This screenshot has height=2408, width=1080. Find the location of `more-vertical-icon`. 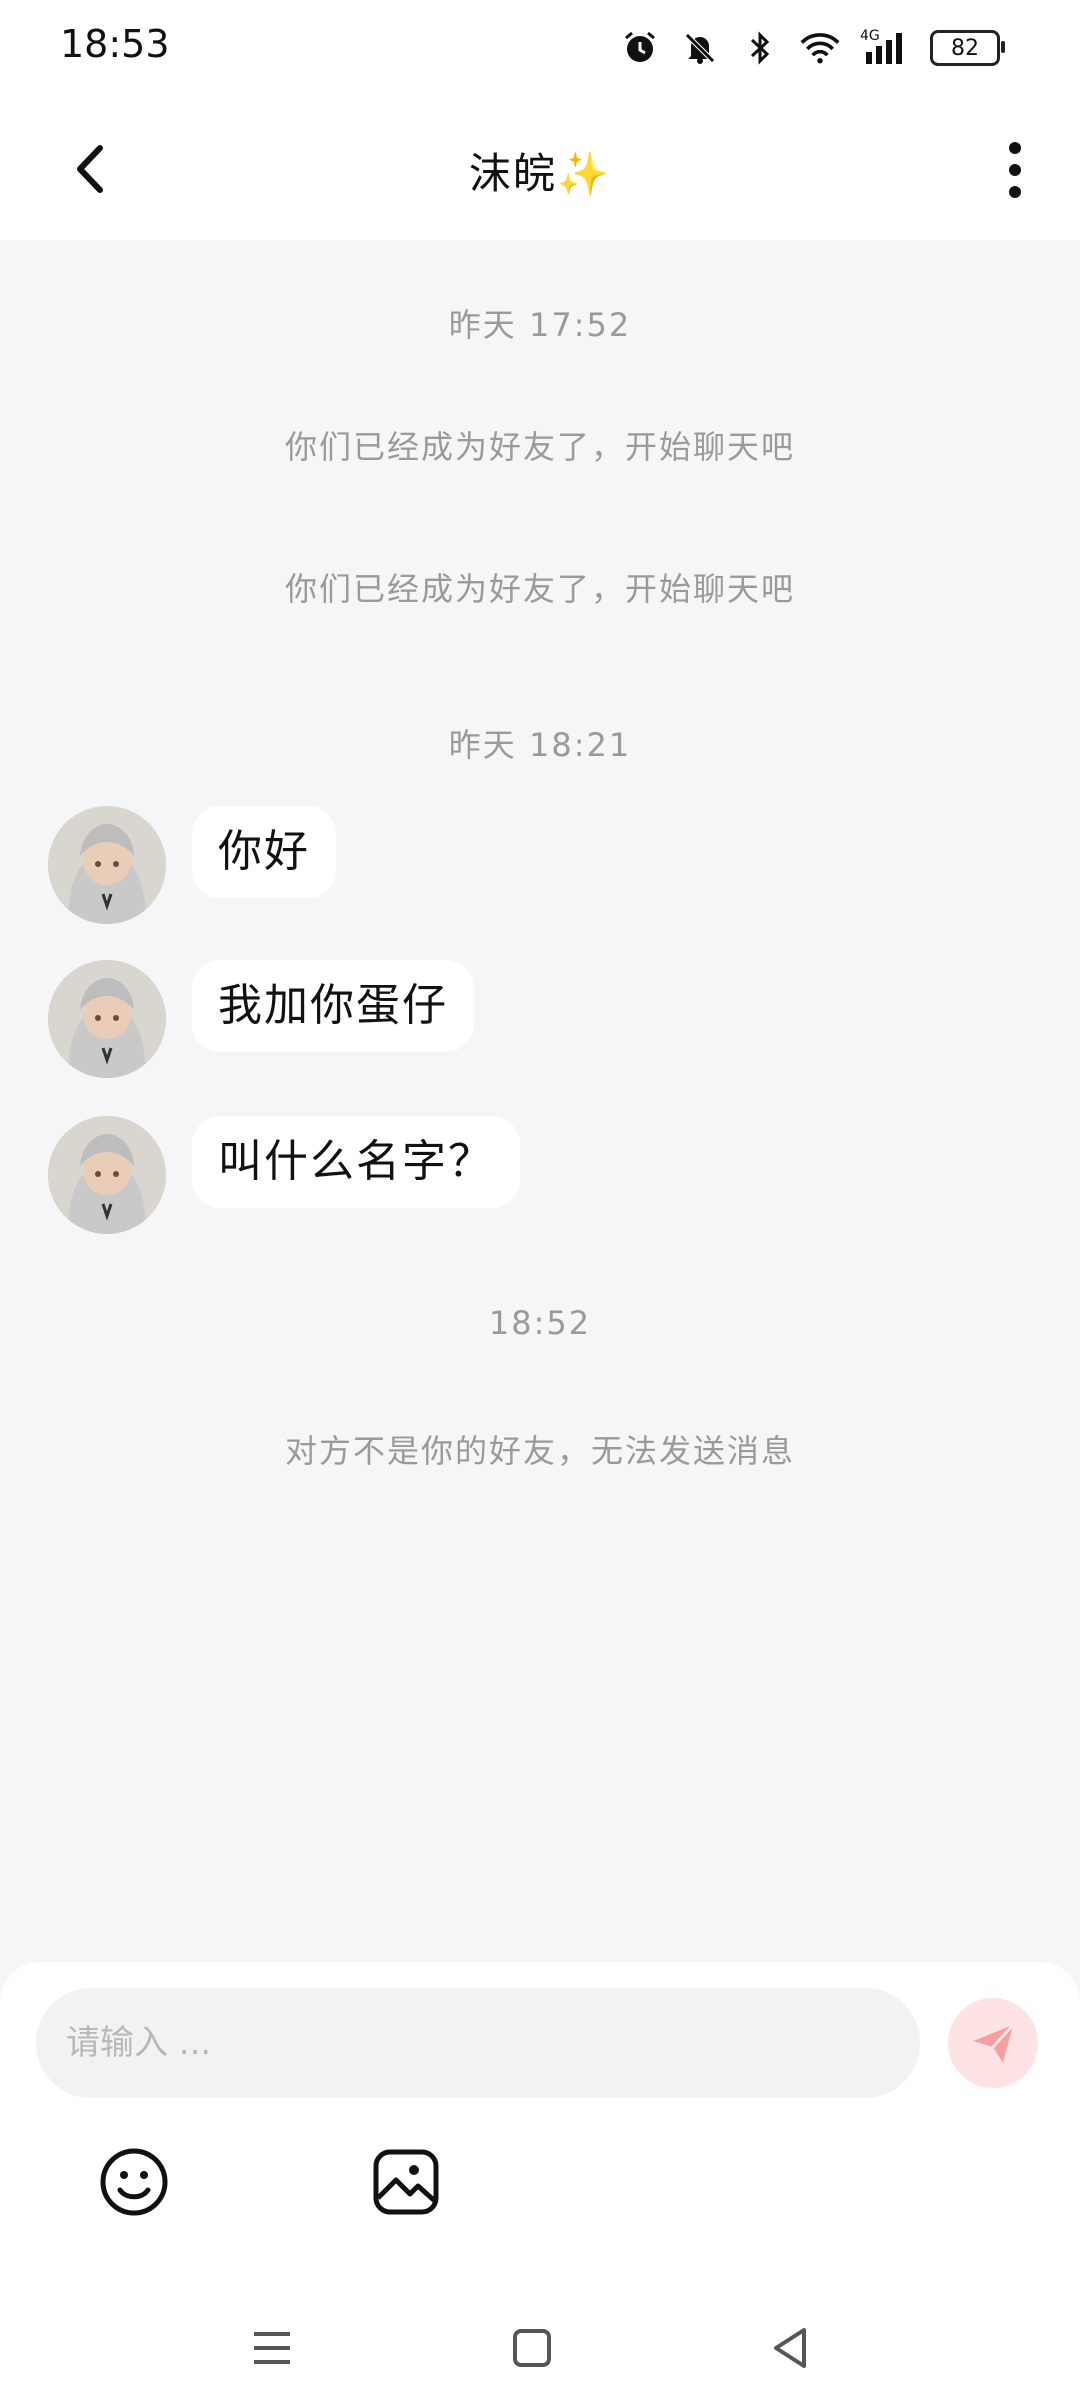

more-vertical-icon is located at coordinates (1015, 170).